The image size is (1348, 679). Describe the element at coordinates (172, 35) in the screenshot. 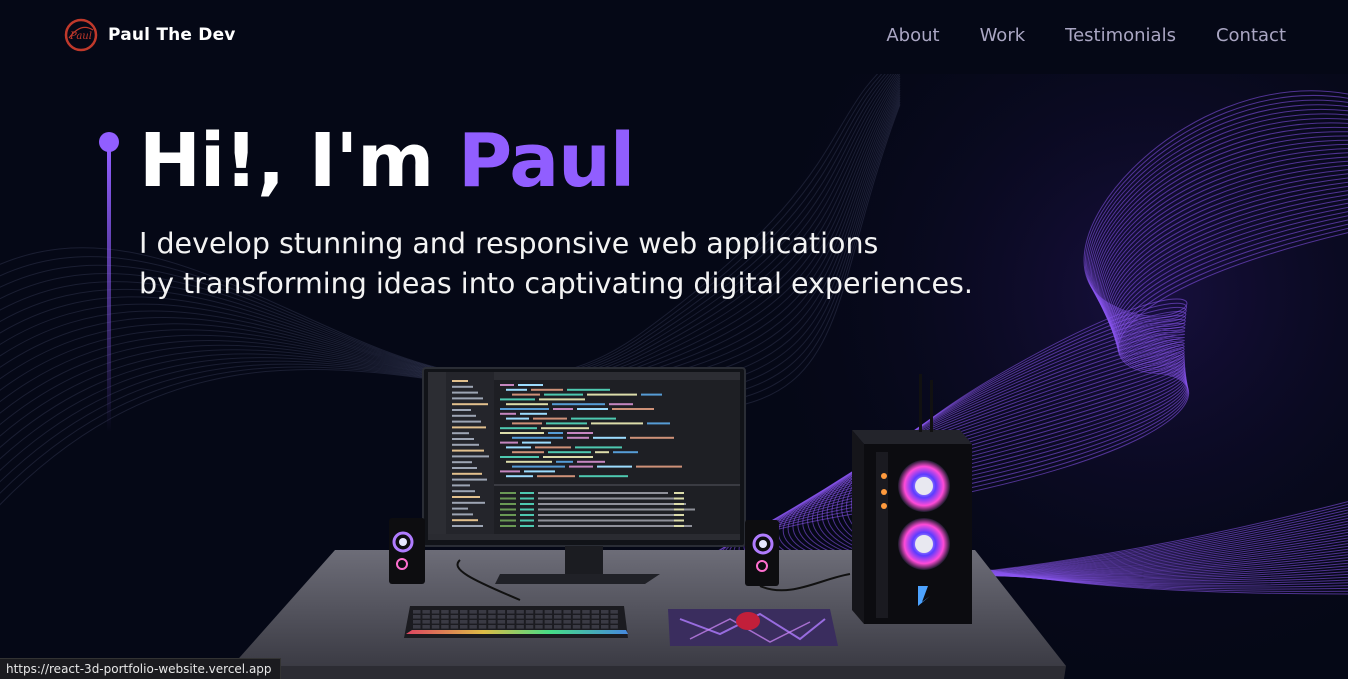

I see `brand-name: Paul The Dev` at that location.